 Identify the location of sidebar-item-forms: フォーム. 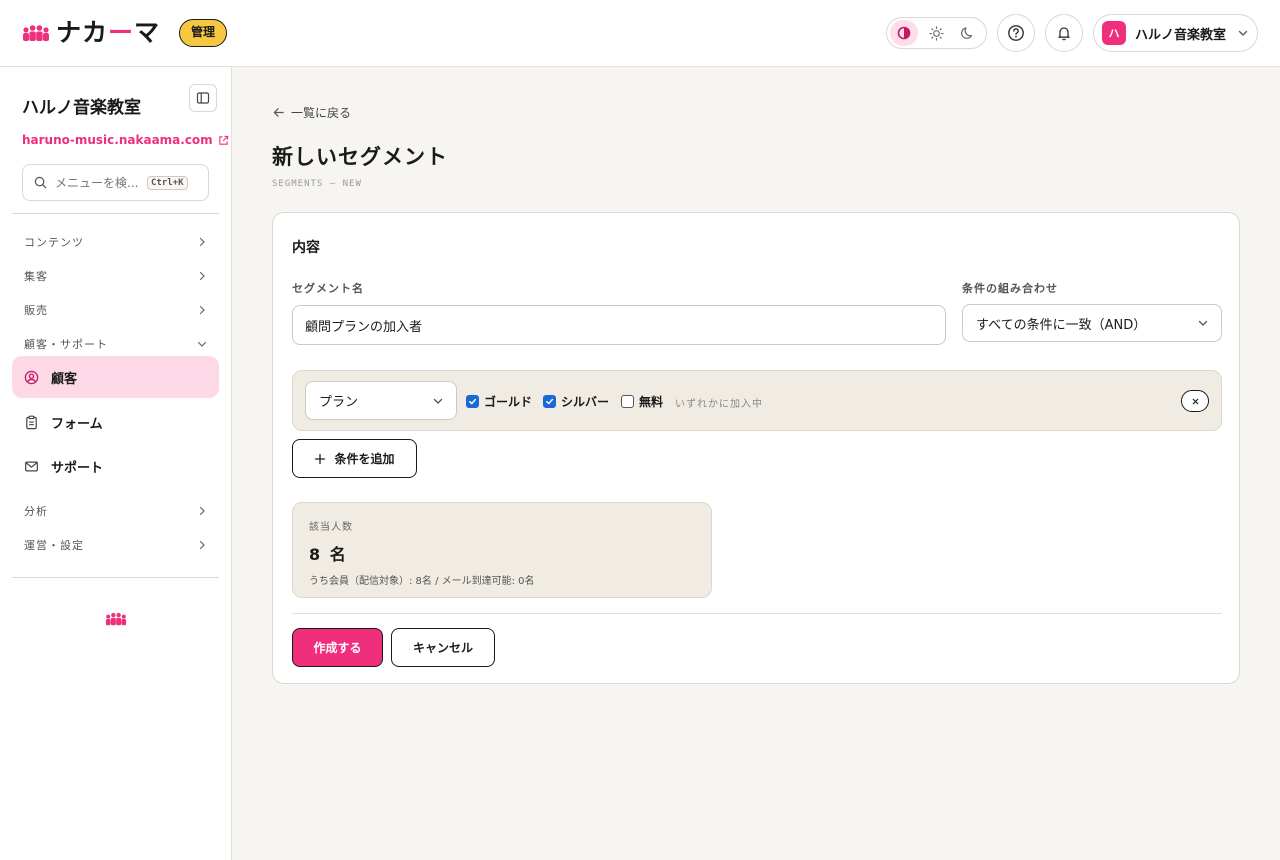
(115, 422).